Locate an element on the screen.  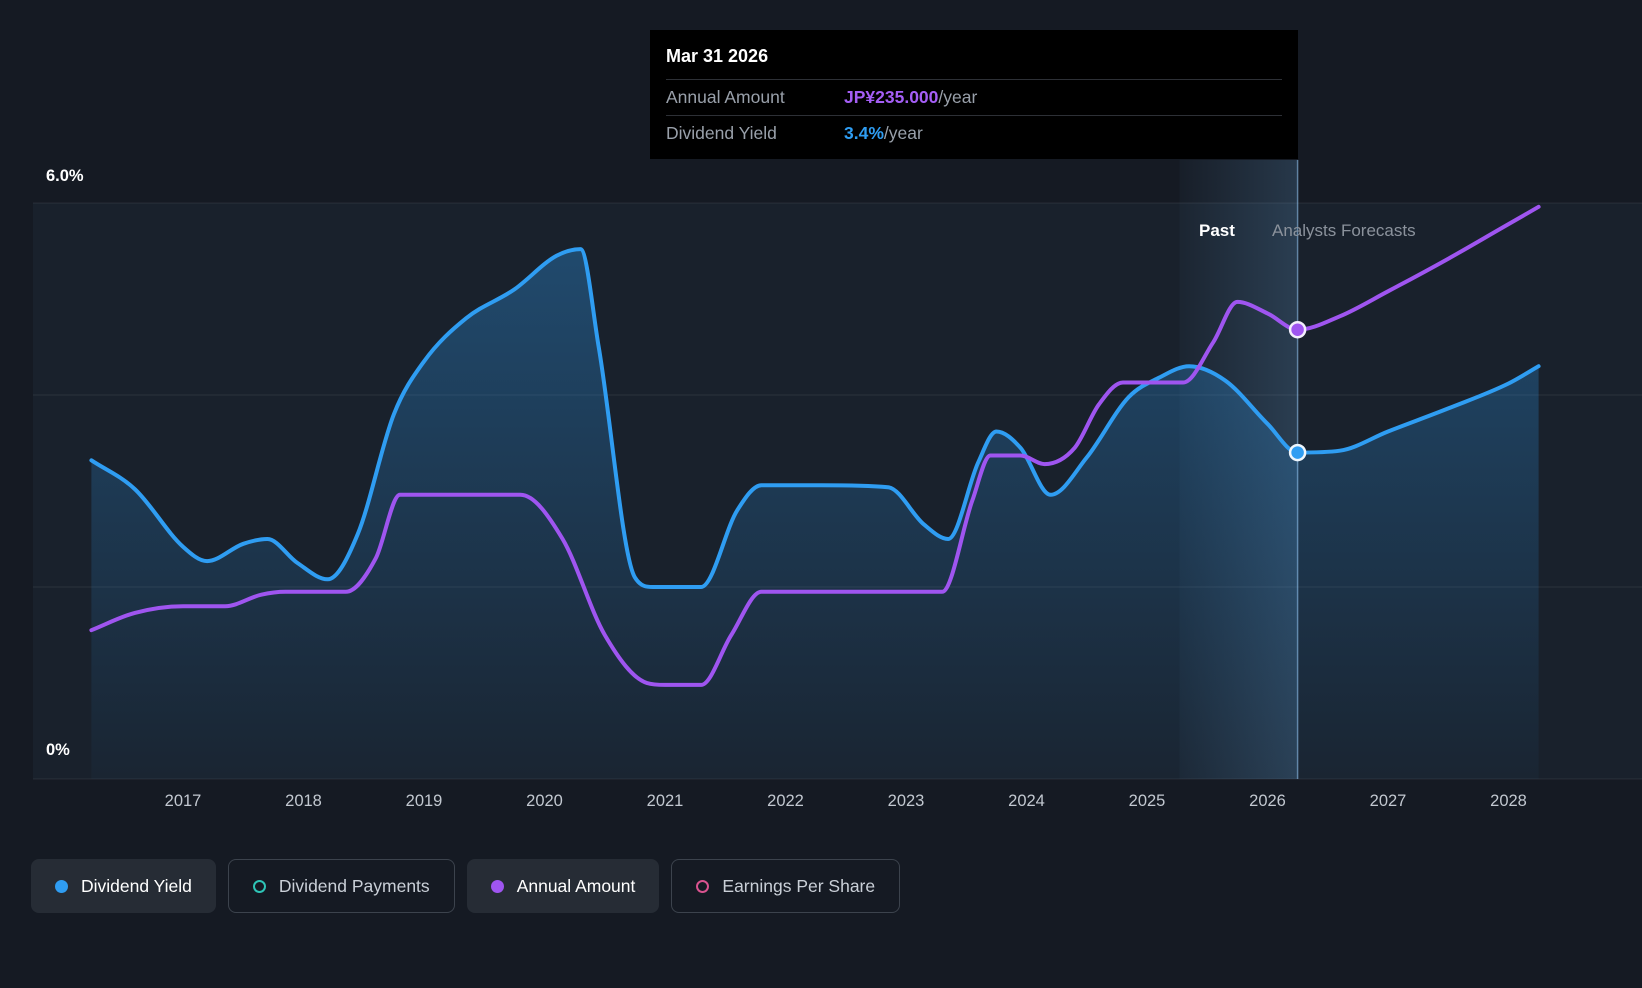
tooltip-row-annual-amount: Annual Amount JP¥235.000/year is located at coordinates (974, 97).